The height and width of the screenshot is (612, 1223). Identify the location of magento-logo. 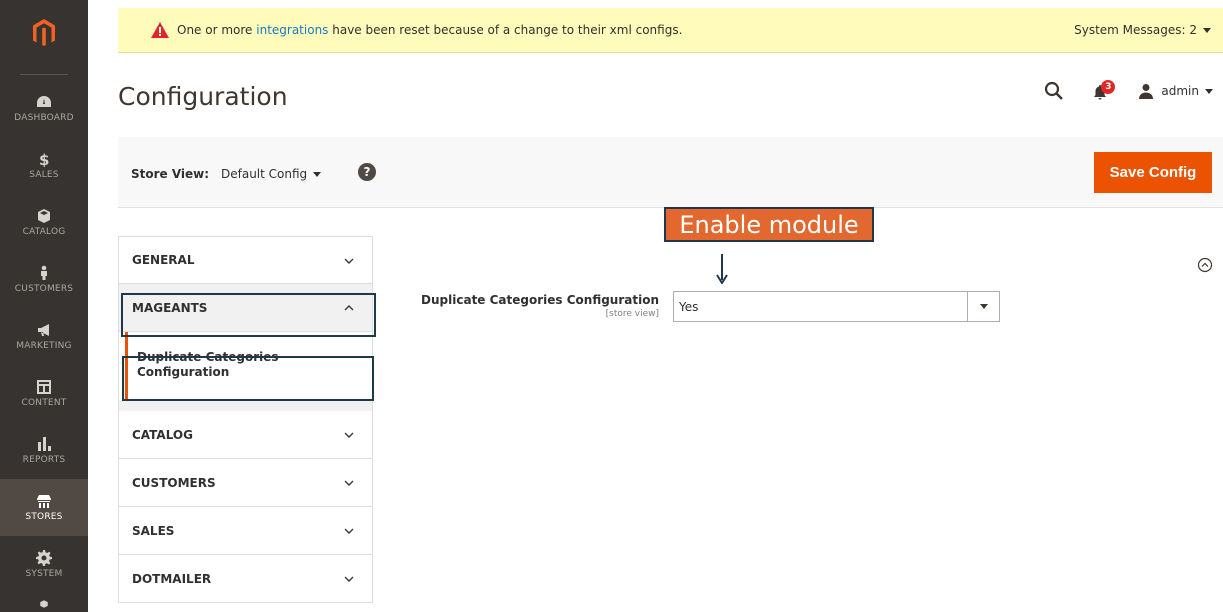
(44, 33).